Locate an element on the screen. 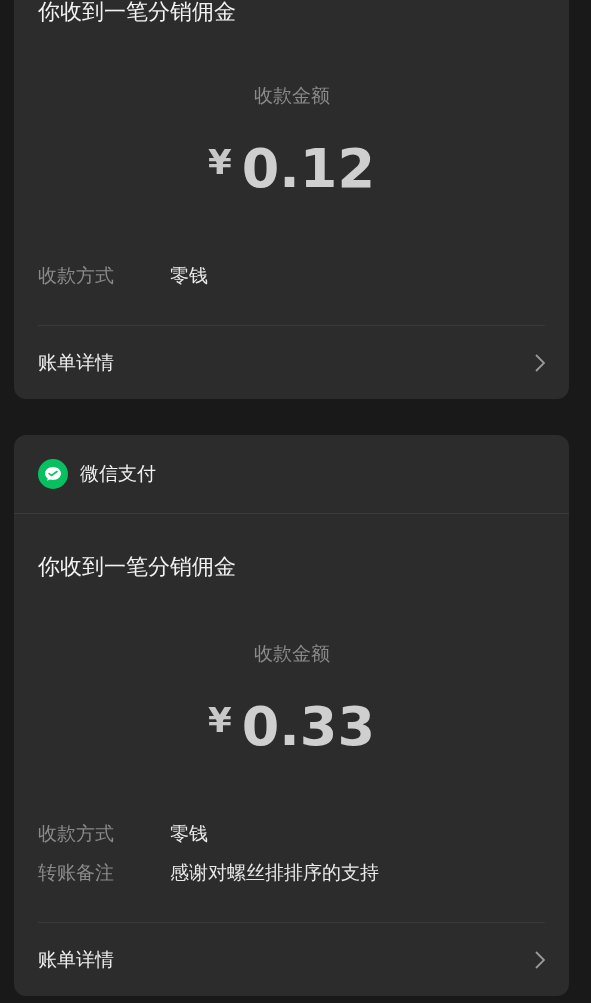  detail-value: 感谢对螺丝排排序的支持 is located at coordinates (274, 872).